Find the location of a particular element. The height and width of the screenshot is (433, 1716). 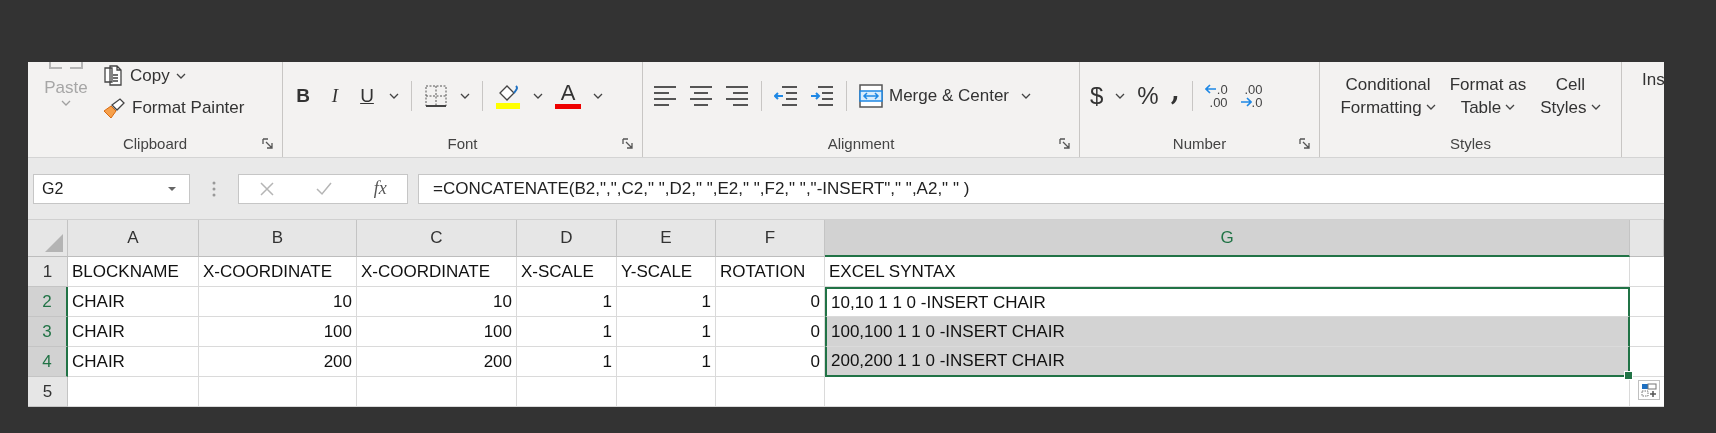

right-arrow-icon is located at coordinates (1245, 101).